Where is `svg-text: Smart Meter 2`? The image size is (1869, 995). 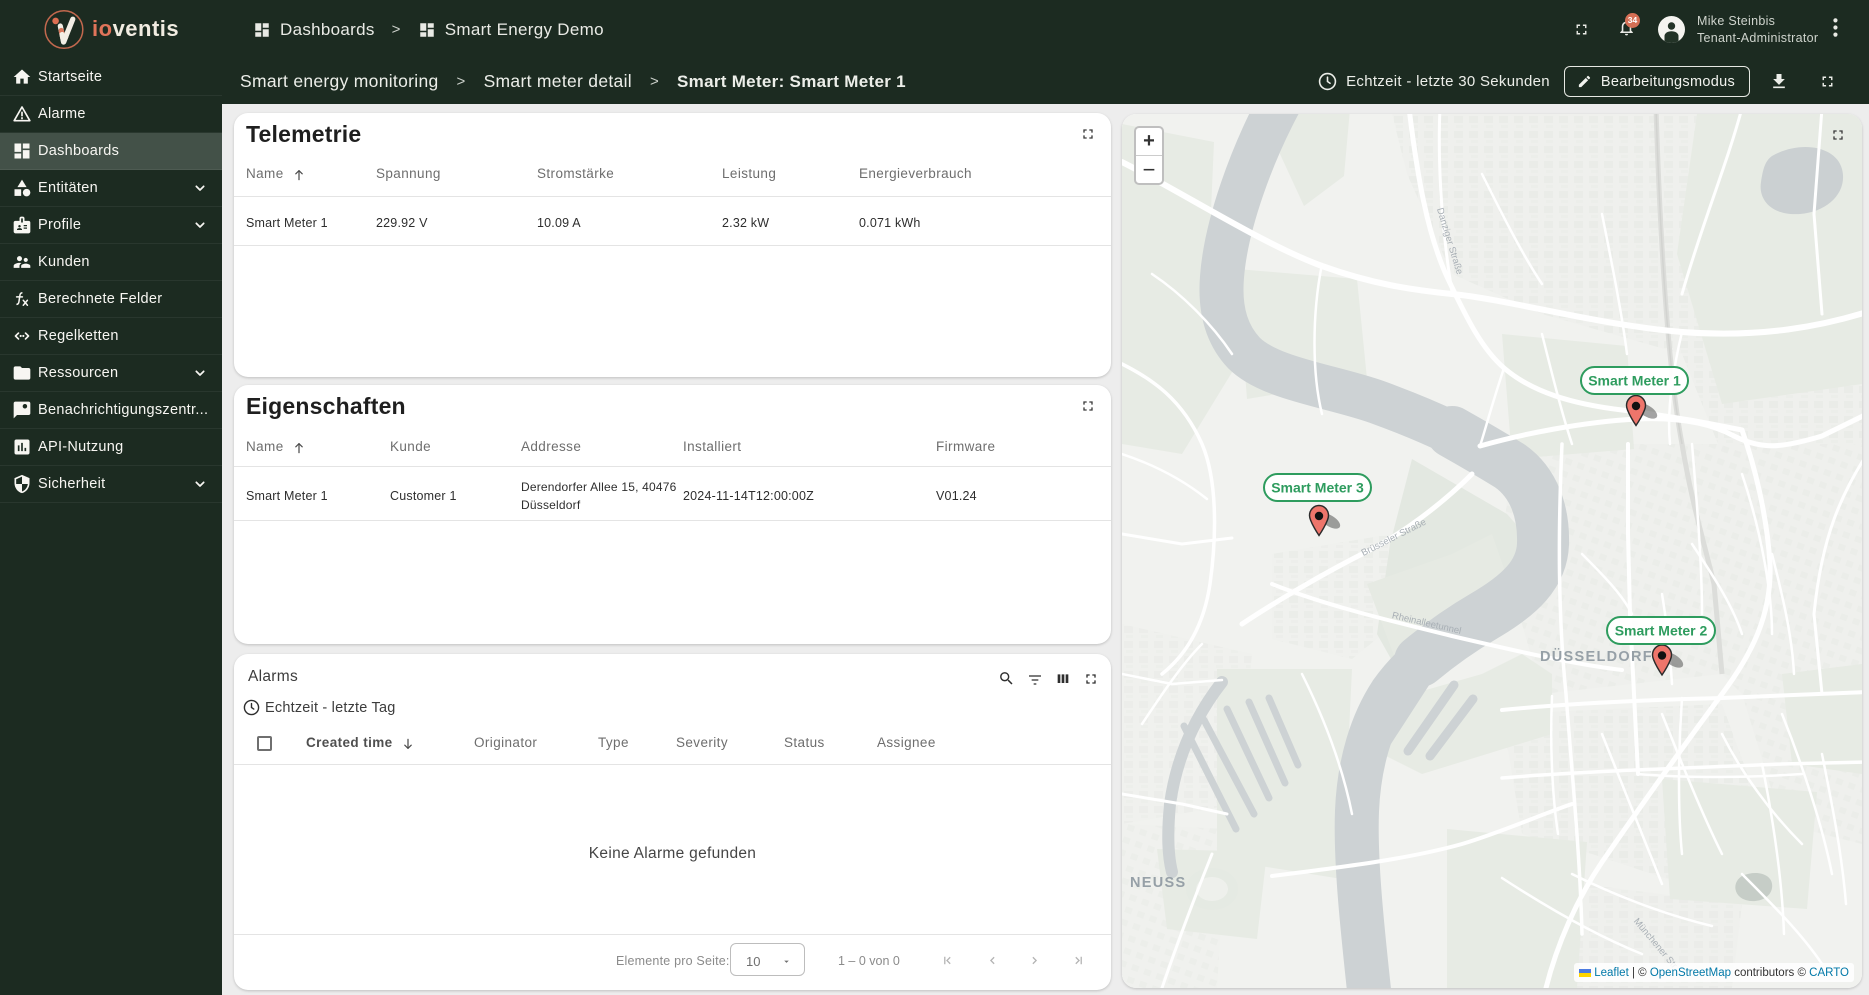
svg-text: Smart Meter 2 is located at coordinates (1661, 631).